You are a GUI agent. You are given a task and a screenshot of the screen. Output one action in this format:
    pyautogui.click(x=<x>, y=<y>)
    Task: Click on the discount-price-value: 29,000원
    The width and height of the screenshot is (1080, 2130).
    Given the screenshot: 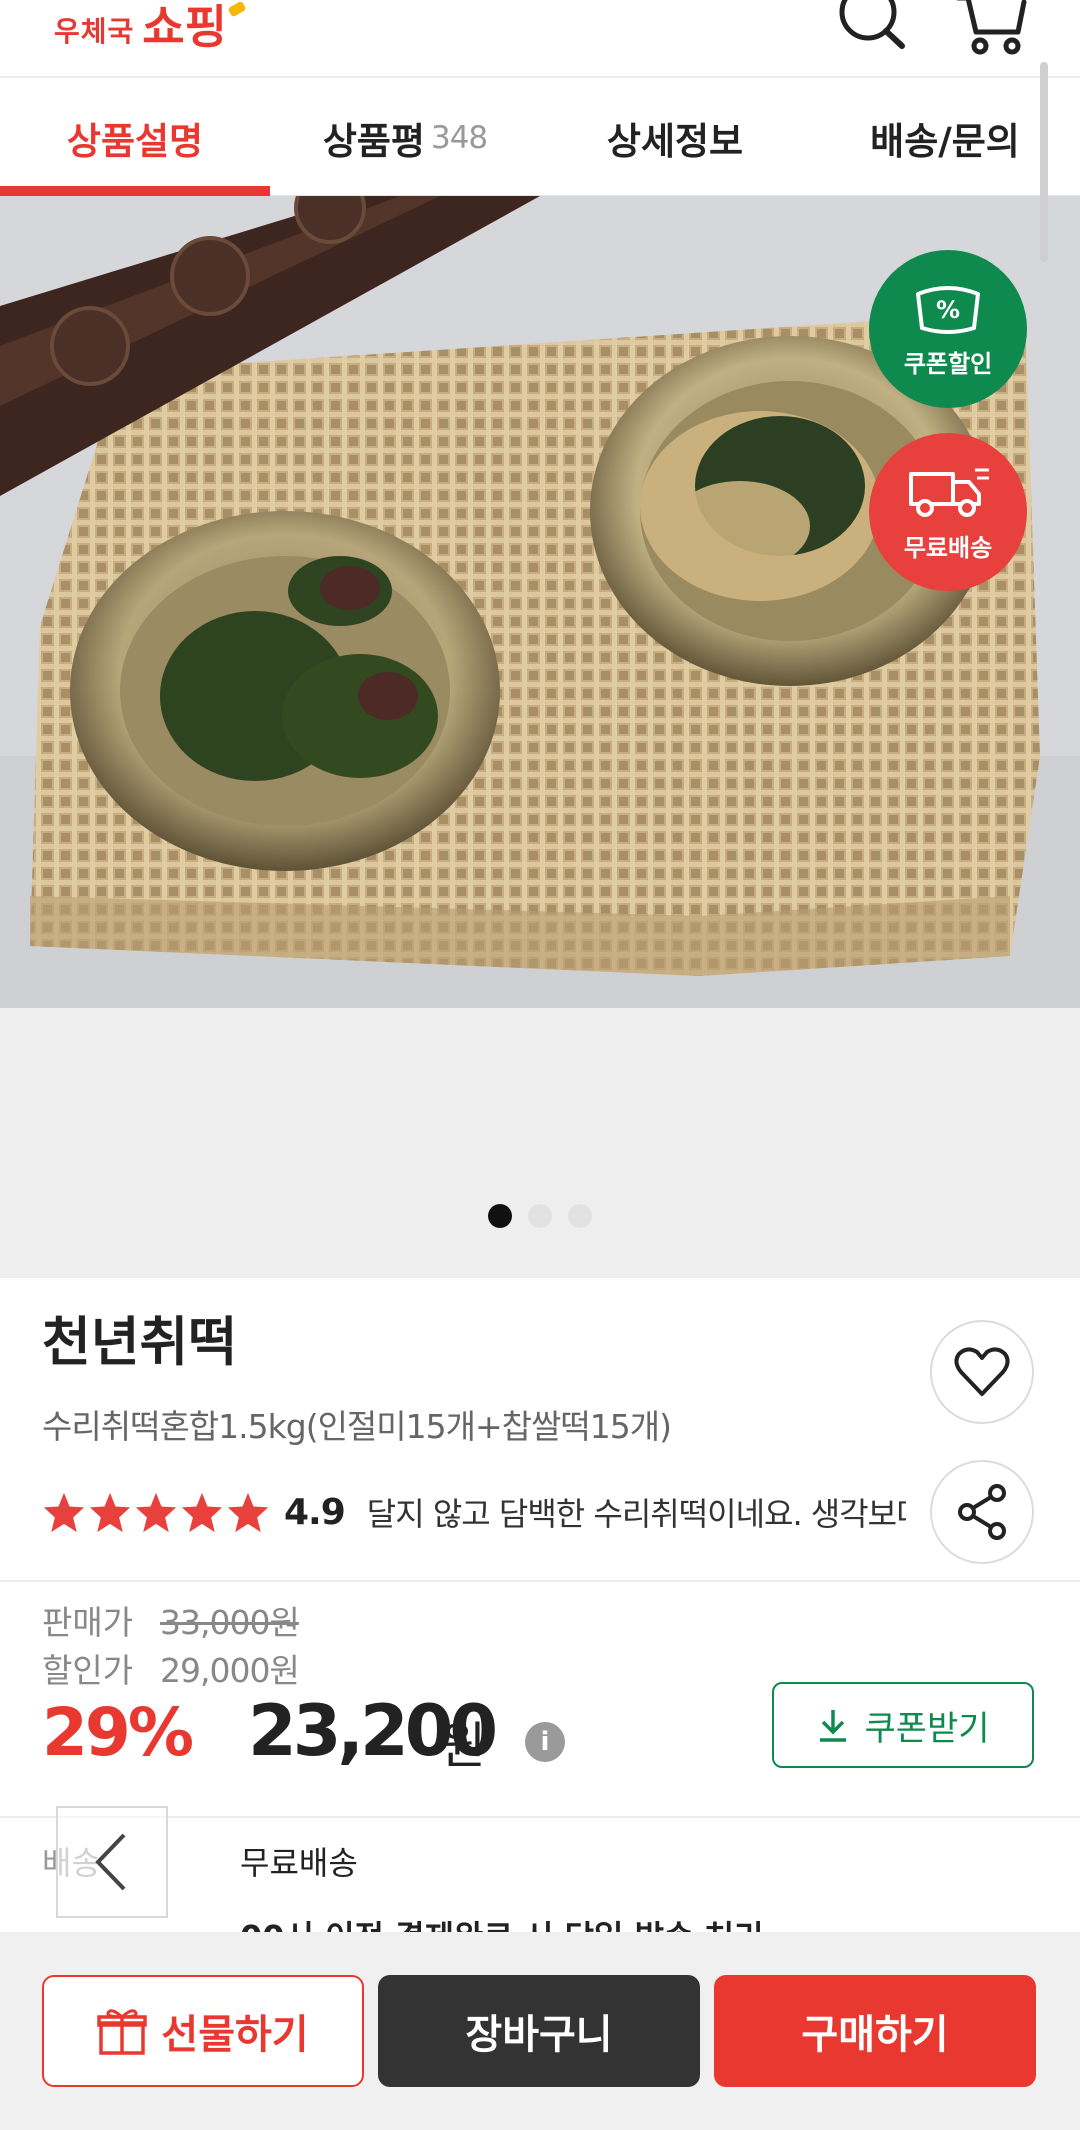 What is the action you would take?
    pyautogui.click(x=230, y=1670)
    